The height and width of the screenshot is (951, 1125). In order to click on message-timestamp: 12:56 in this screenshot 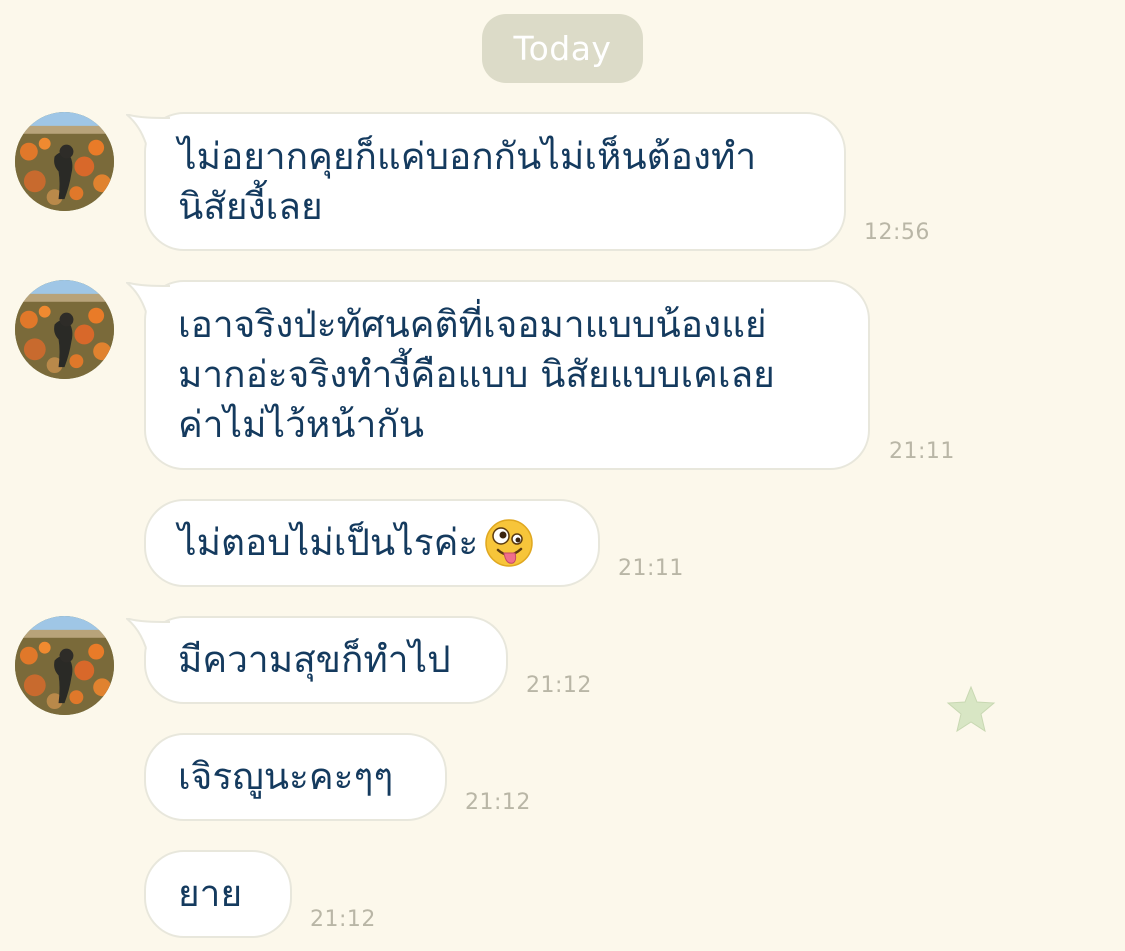, I will do `click(897, 232)`.